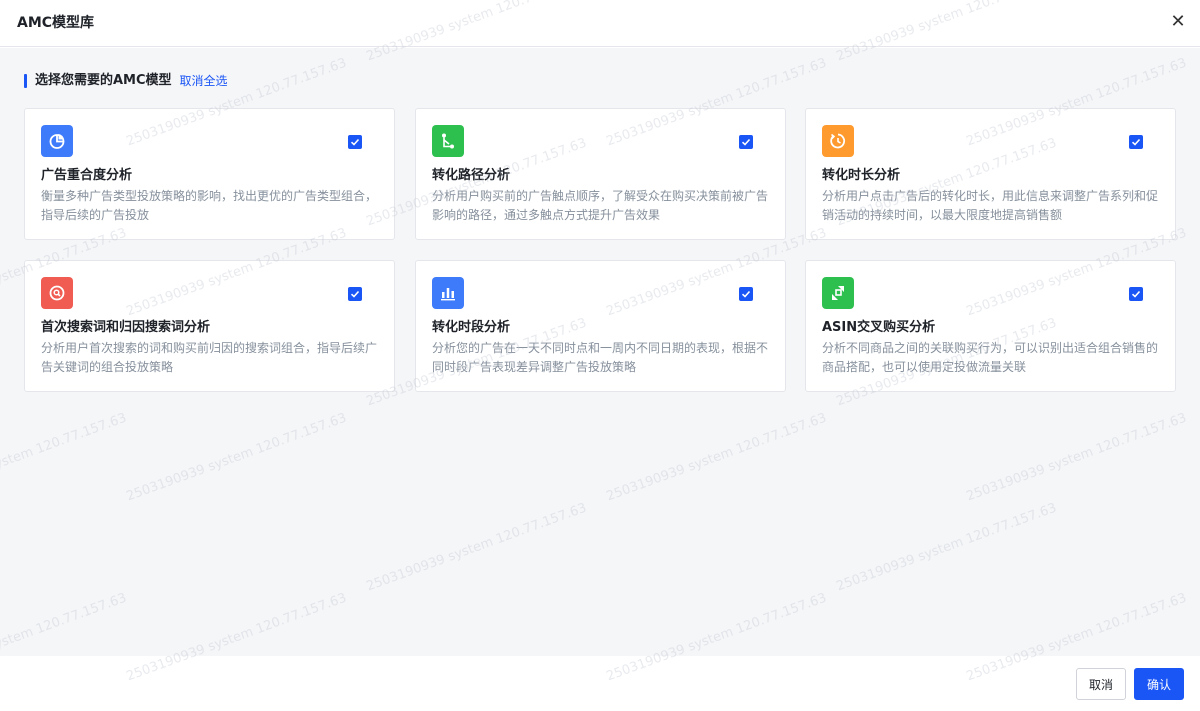 This screenshot has height=711, width=1200. I want to click on model-name: 转化时长分析, so click(861, 175).